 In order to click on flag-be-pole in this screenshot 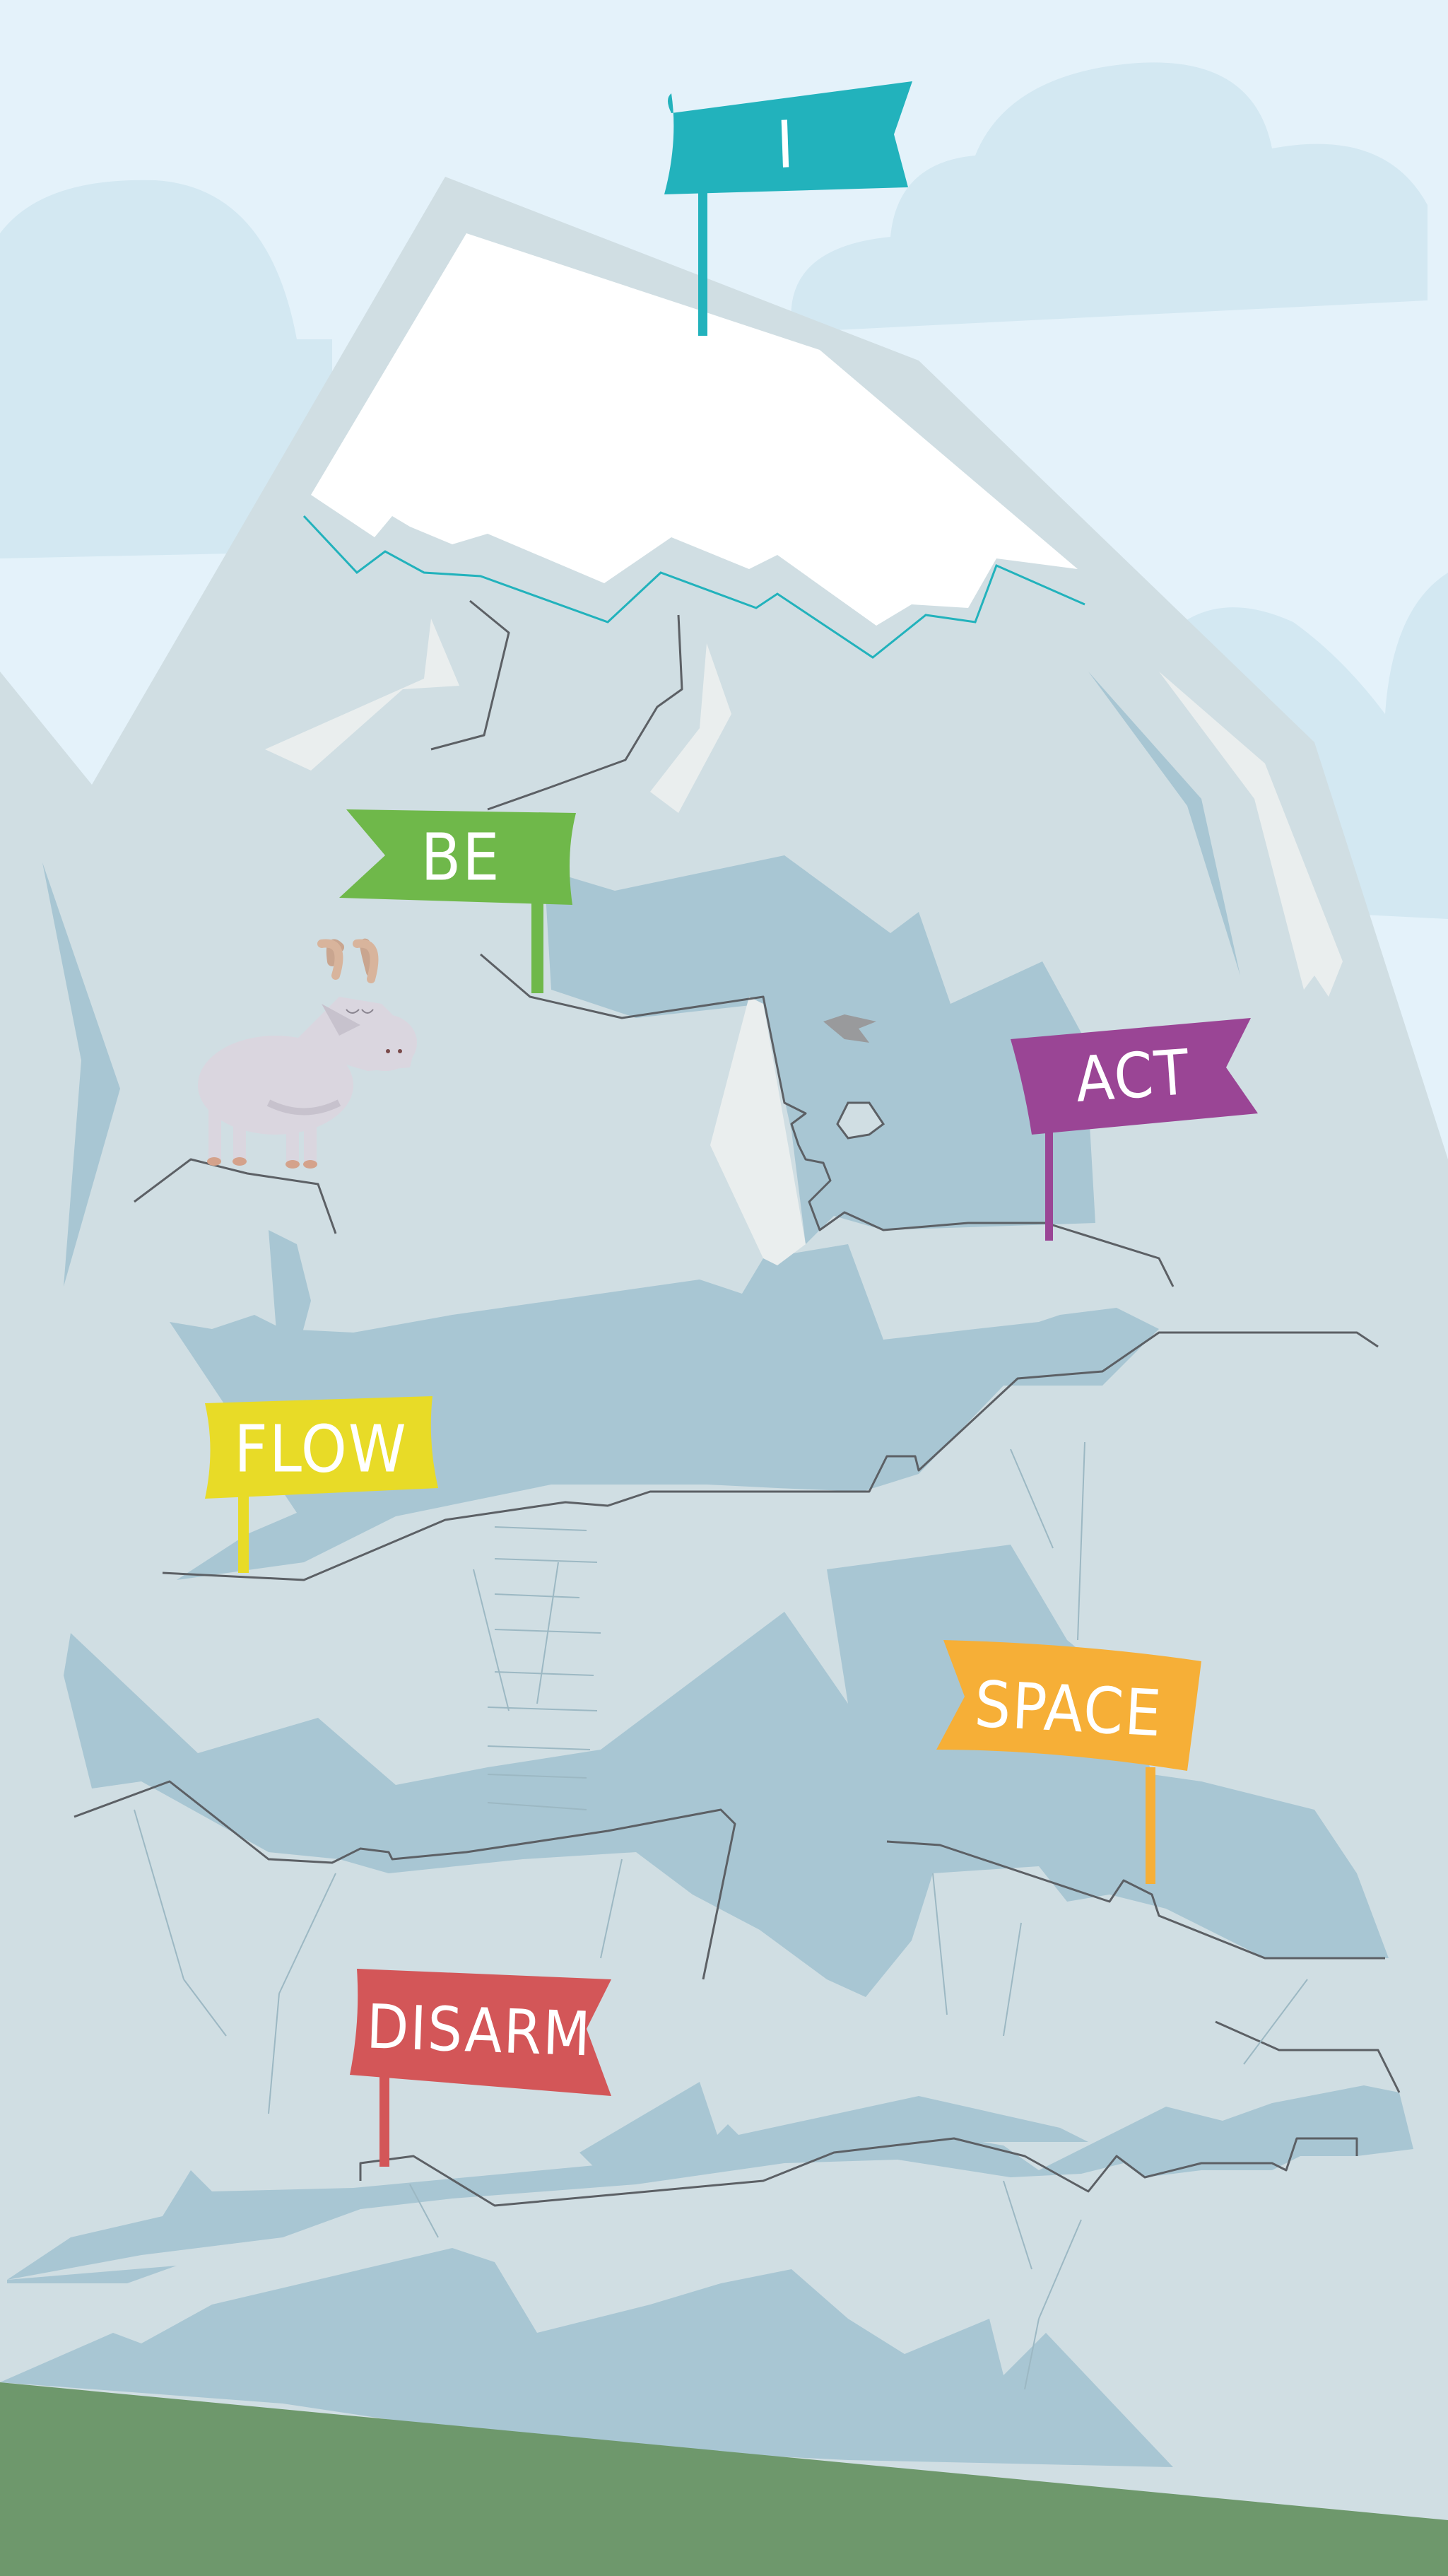, I will do `click(537, 946)`.